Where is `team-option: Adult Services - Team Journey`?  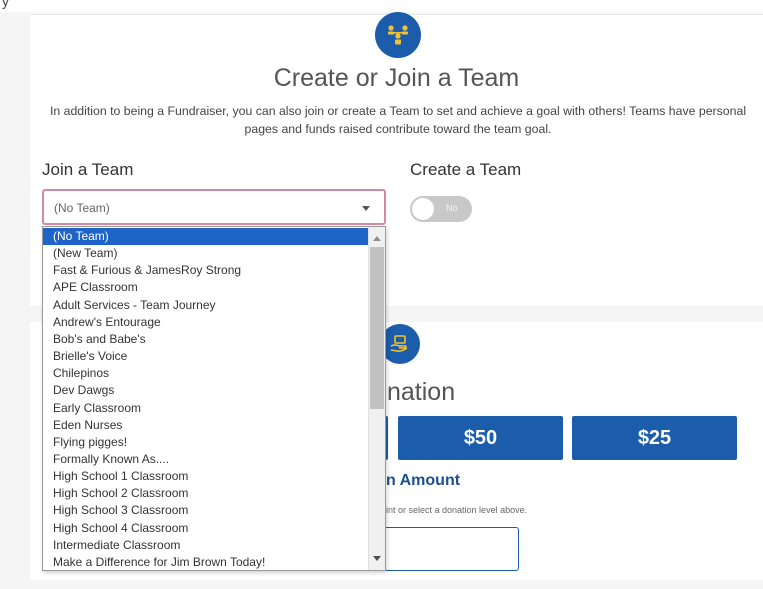
team-option: Adult Services - Team Journey is located at coordinates (206, 305).